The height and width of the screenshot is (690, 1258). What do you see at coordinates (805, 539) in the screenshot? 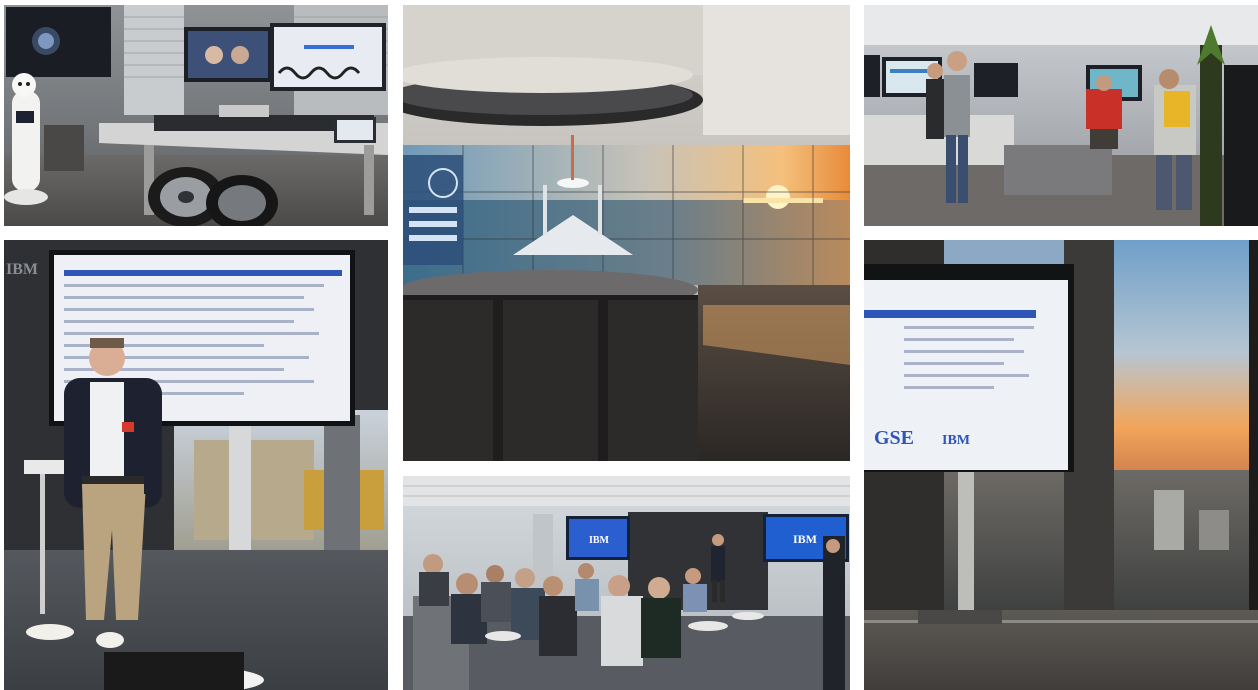
I see `ibm-screen-right: IBM` at bounding box center [805, 539].